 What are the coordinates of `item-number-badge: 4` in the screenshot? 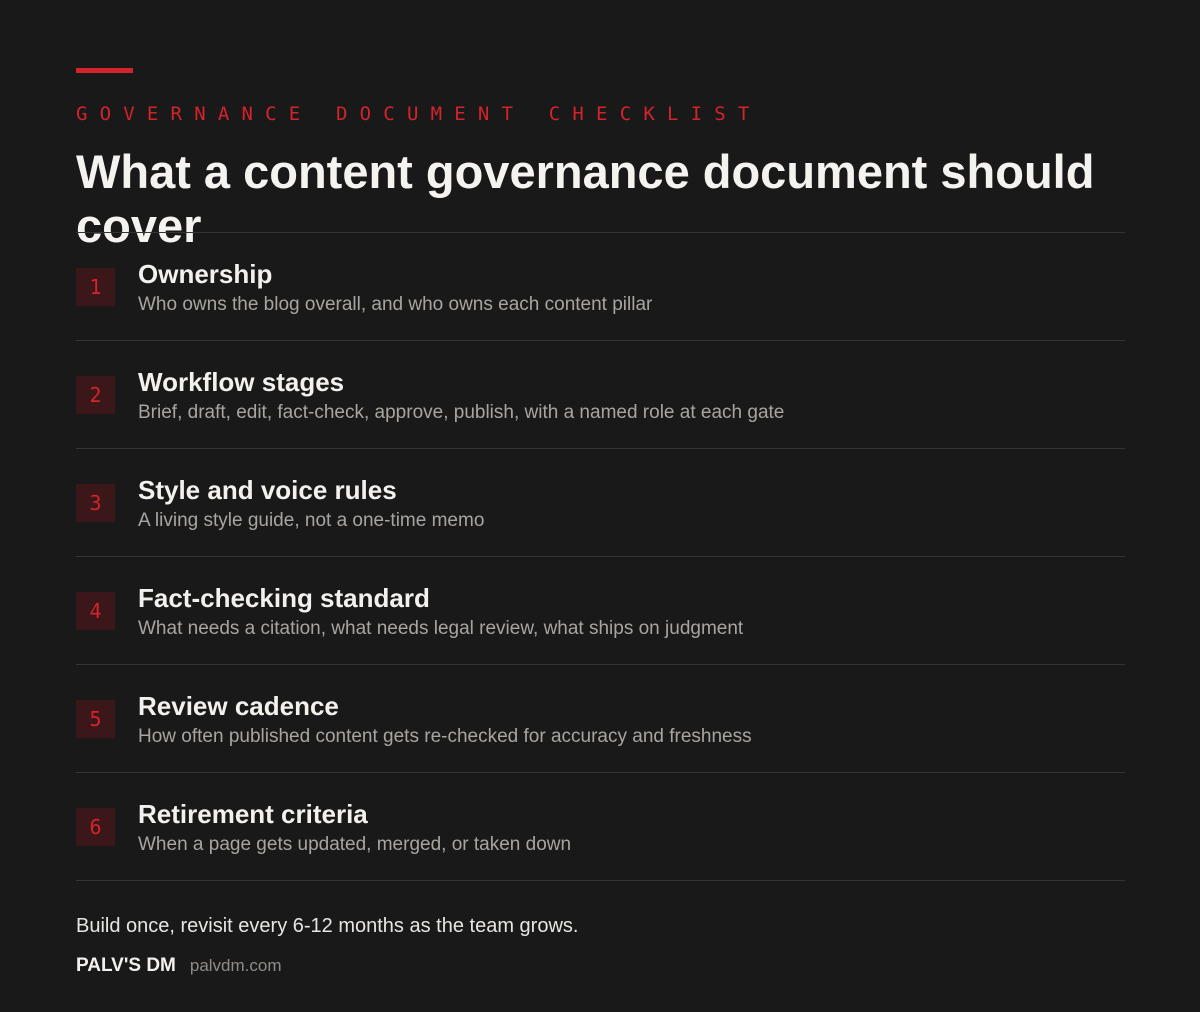 It's located at (95, 611).